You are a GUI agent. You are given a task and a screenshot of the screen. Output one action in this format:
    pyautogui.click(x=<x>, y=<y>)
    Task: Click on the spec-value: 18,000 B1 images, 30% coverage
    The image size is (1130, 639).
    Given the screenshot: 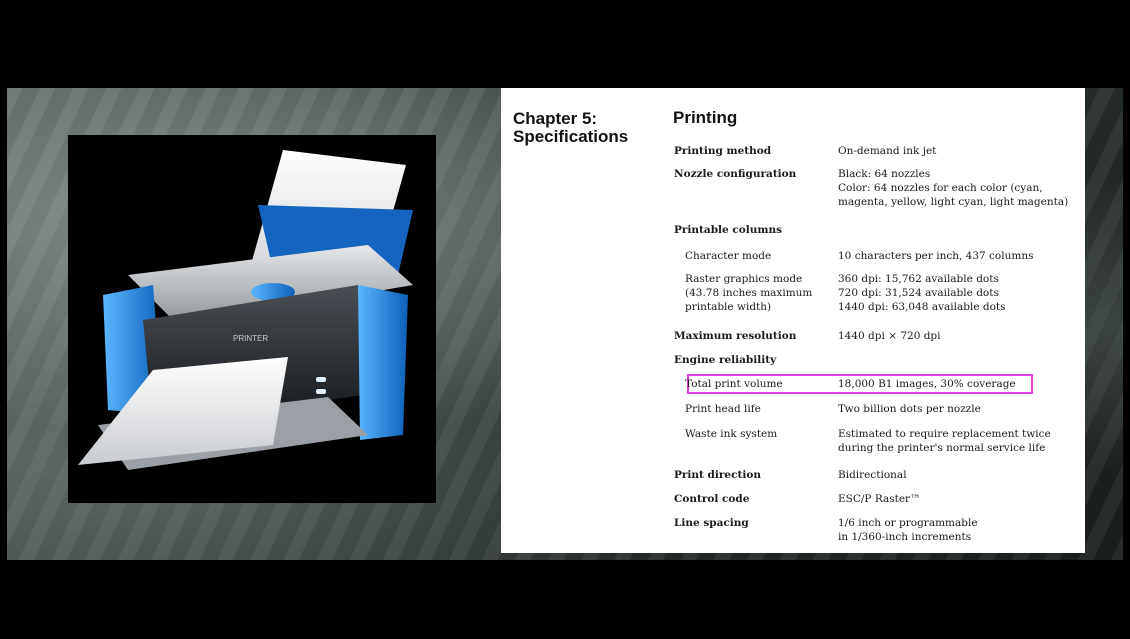 What is the action you would take?
    pyautogui.click(x=927, y=384)
    